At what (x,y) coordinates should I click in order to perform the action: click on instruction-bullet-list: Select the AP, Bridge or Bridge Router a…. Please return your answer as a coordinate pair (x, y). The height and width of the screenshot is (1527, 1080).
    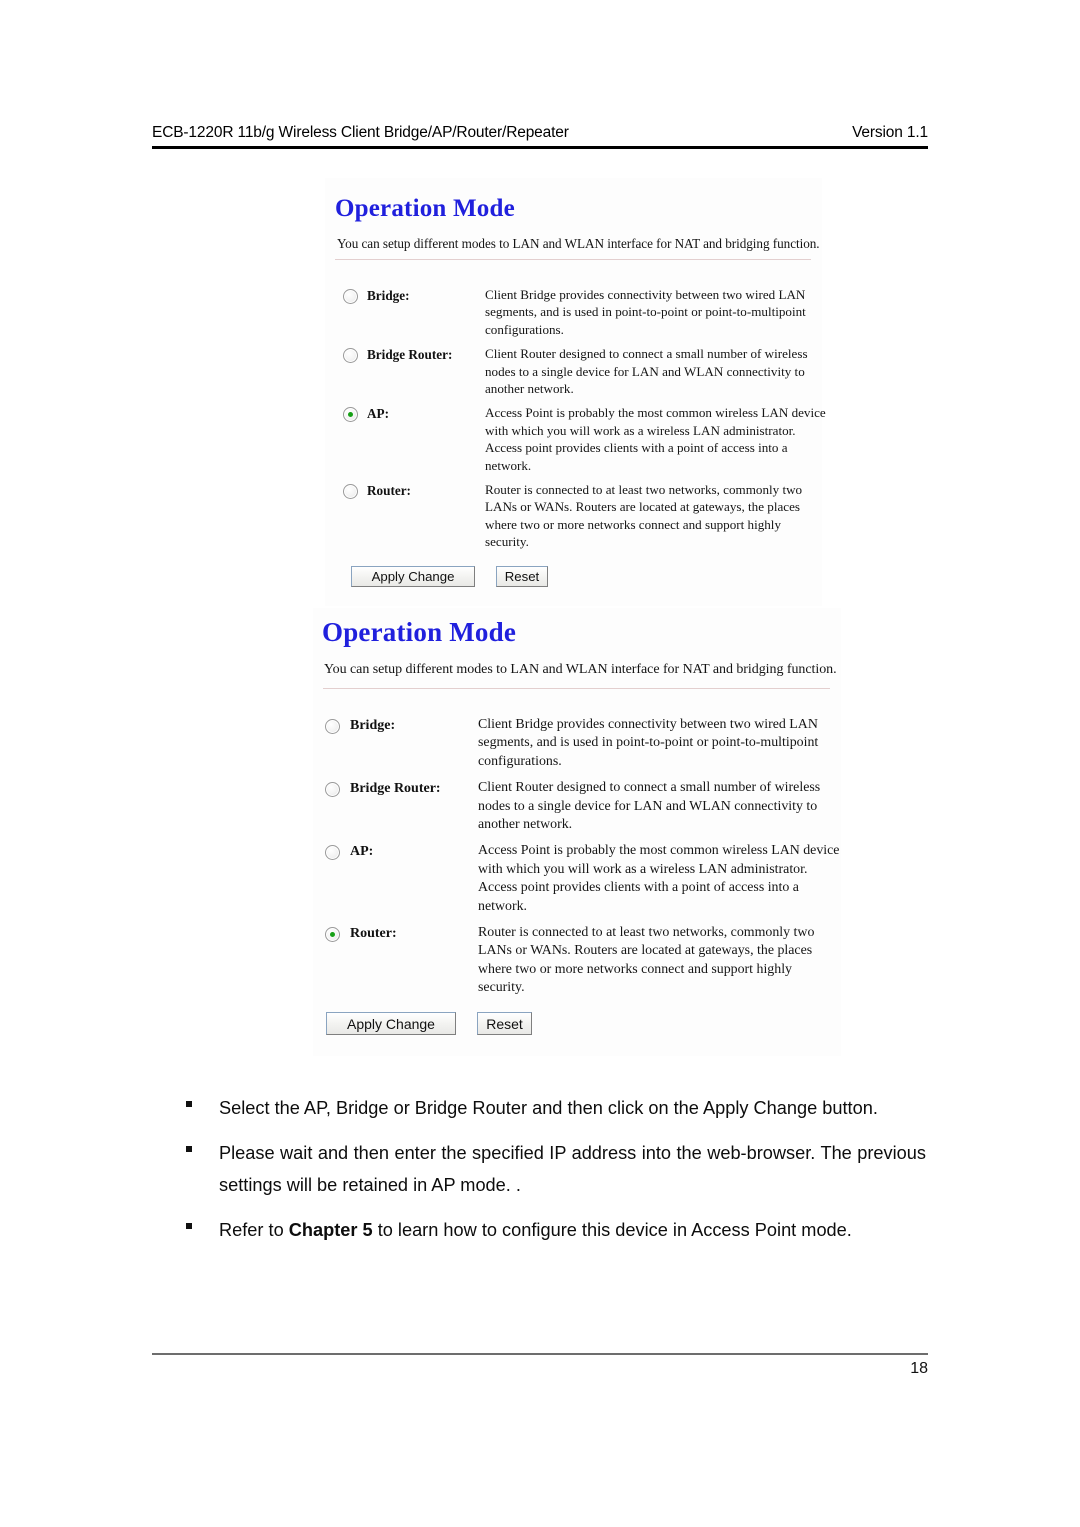
    Looking at the image, I should click on (556, 1175).